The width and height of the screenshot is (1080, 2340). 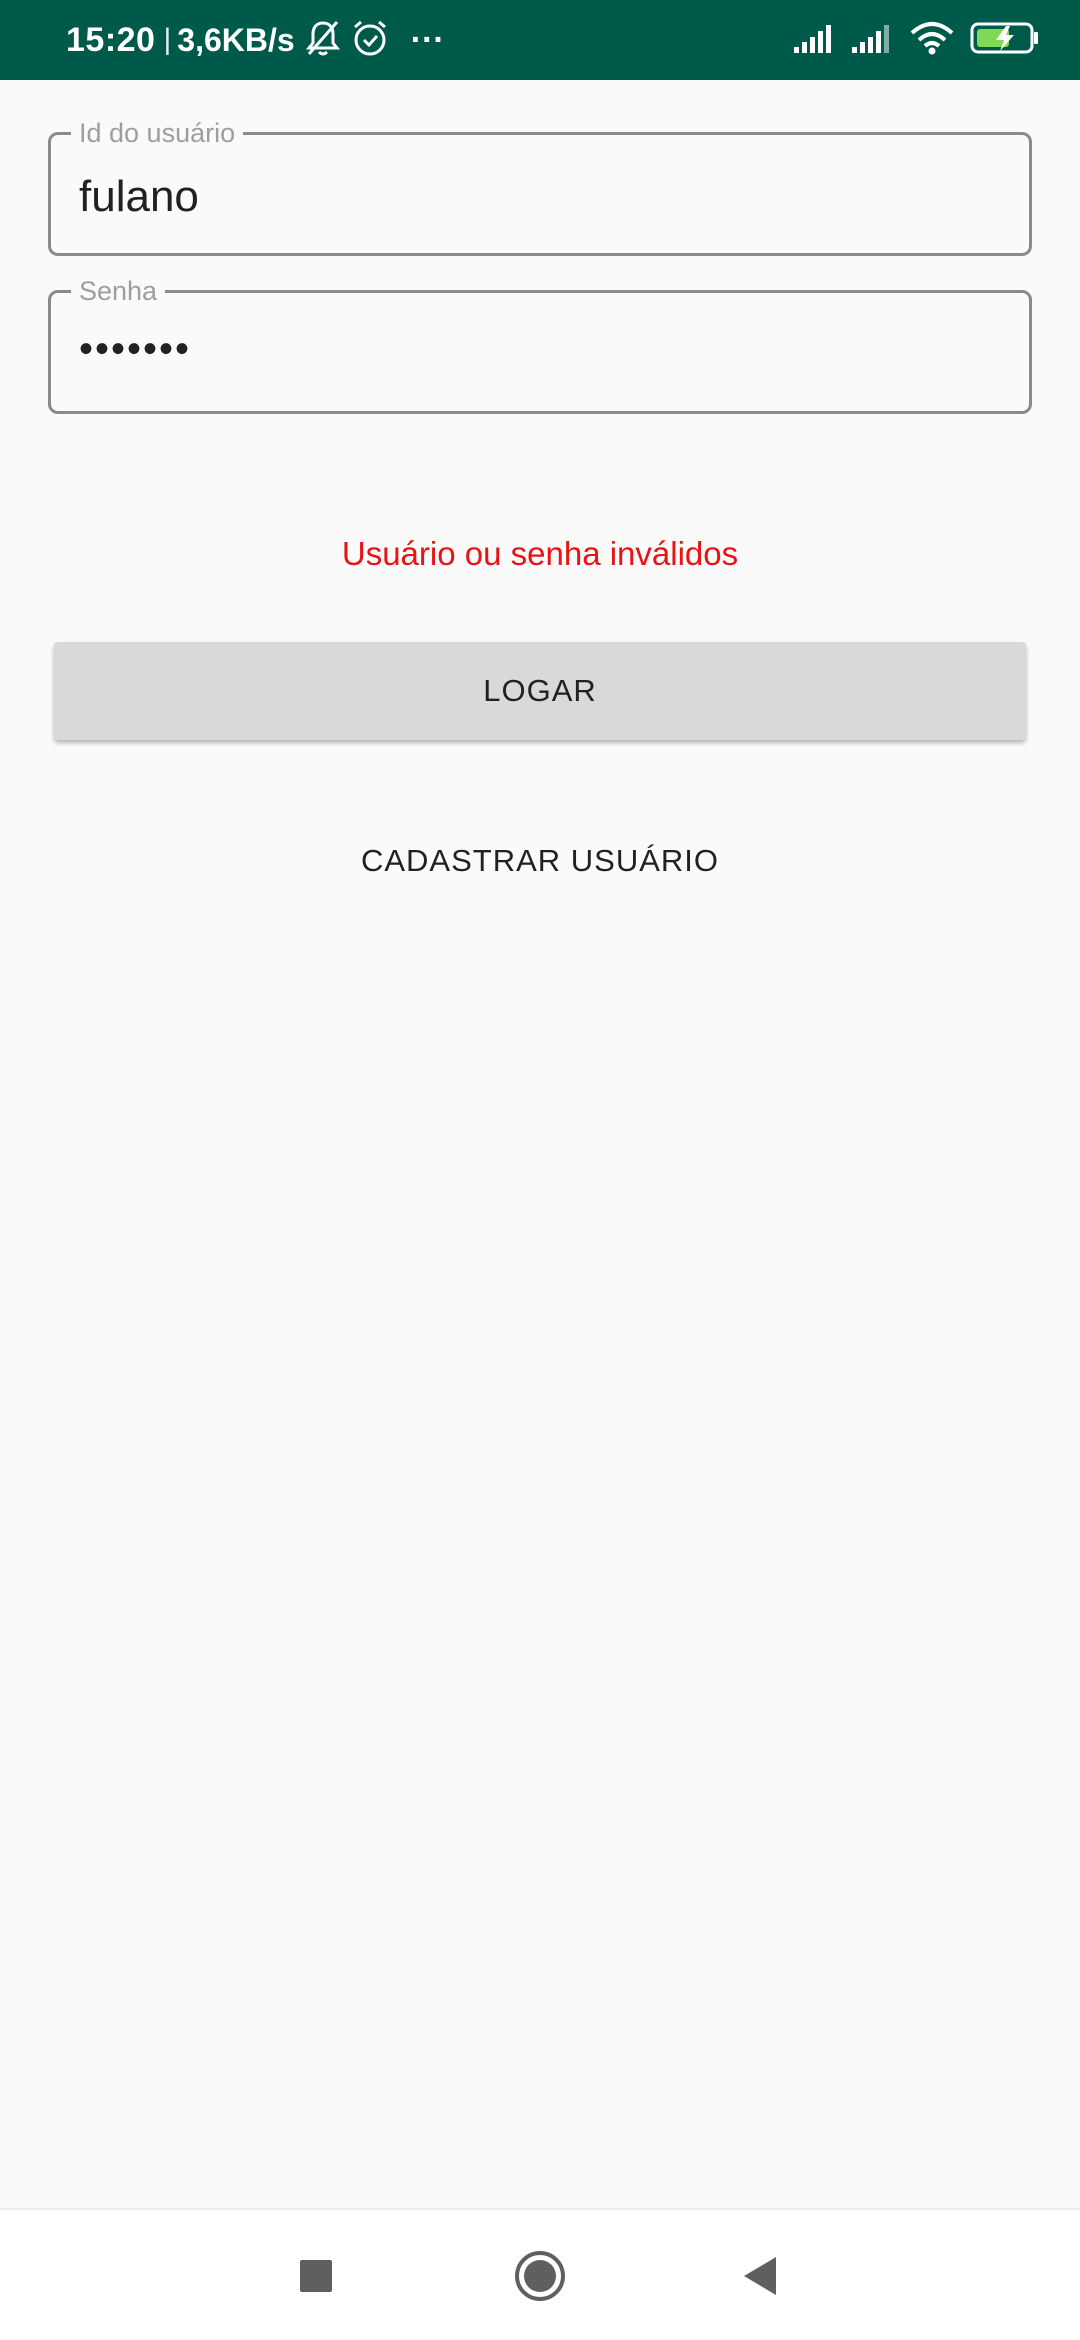 I want to click on user-id-field: Id do usuário fulano, so click(x=540, y=186).